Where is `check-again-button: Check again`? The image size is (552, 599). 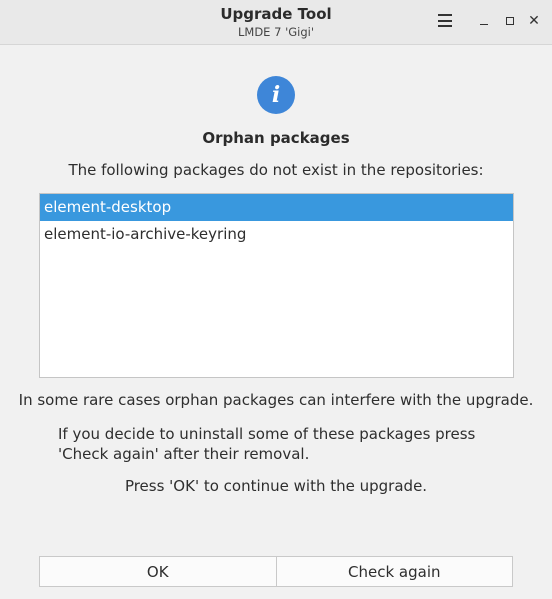 check-again-button: Check again is located at coordinates (393, 571).